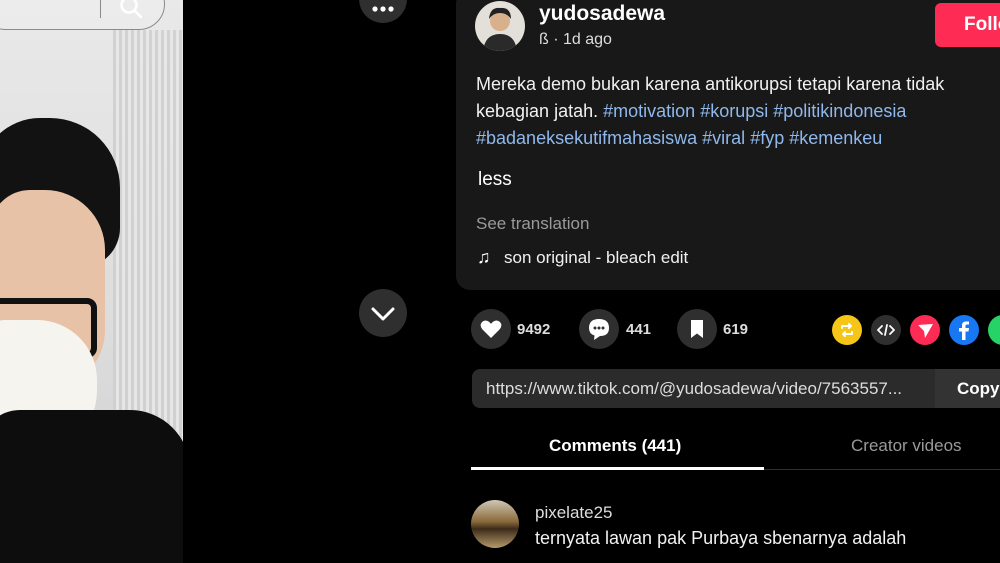  I want to click on next-video-button, so click(383, 313).